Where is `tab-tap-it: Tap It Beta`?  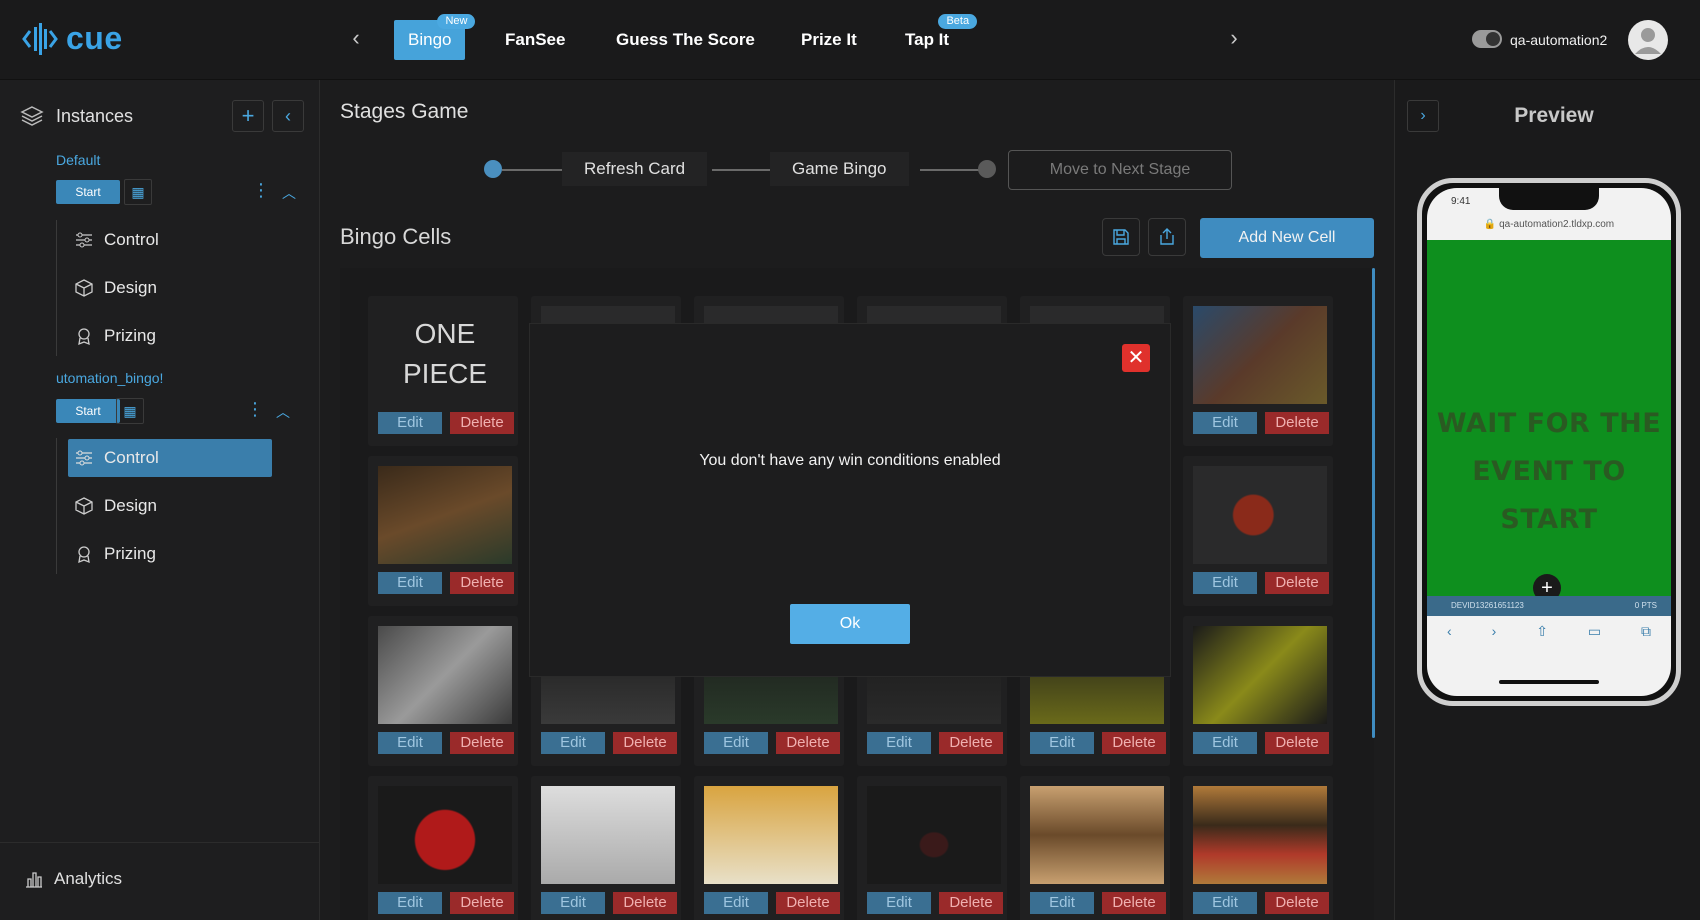 tab-tap-it: Tap It Beta is located at coordinates (941, 37).